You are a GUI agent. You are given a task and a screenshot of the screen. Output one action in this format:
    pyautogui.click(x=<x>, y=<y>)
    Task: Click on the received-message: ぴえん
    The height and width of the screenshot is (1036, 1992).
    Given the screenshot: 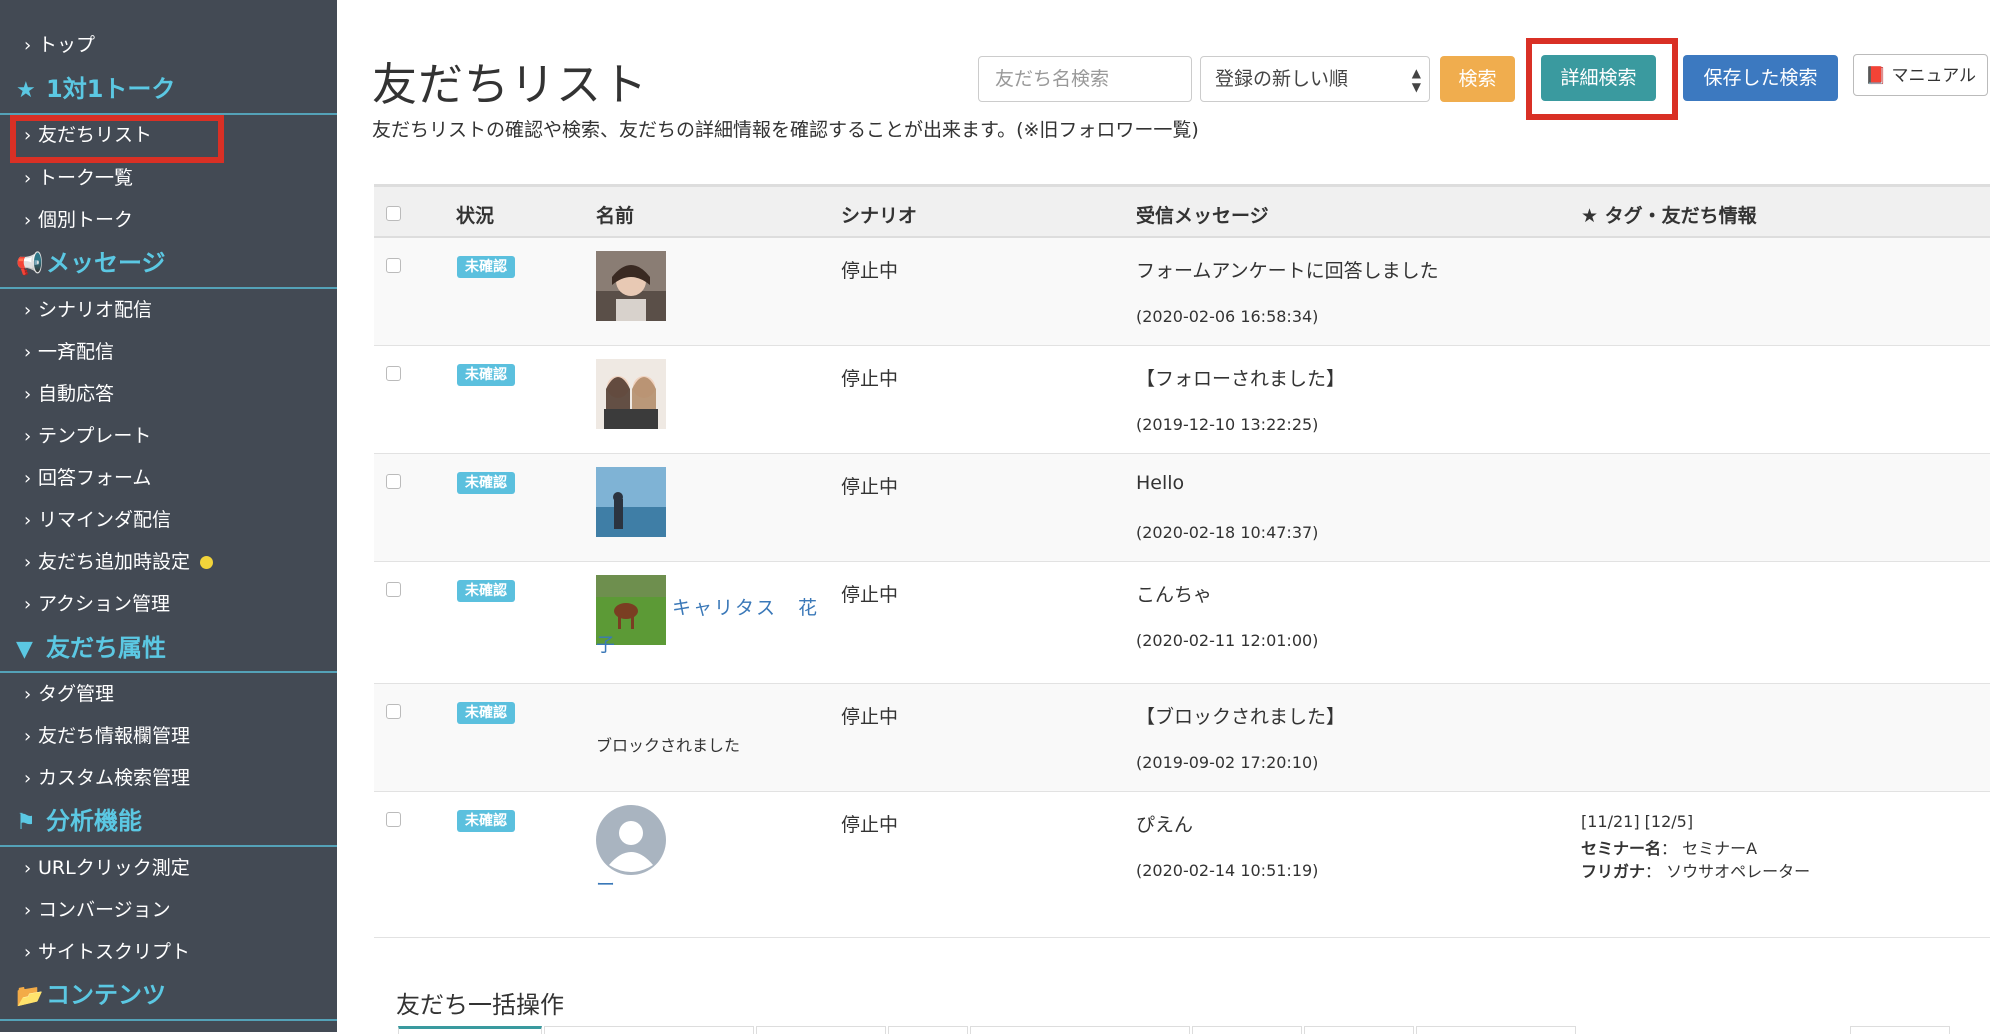 What is the action you would take?
    pyautogui.click(x=1165, y=825)
    